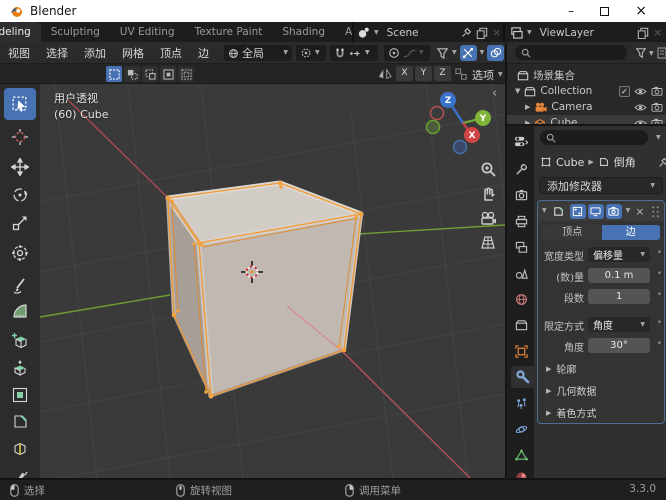 This screenshot has width=666, height=500. Describe the element at coordinates (442, 53) in the screenshot. I see `visibility-filter-icon` at that location.